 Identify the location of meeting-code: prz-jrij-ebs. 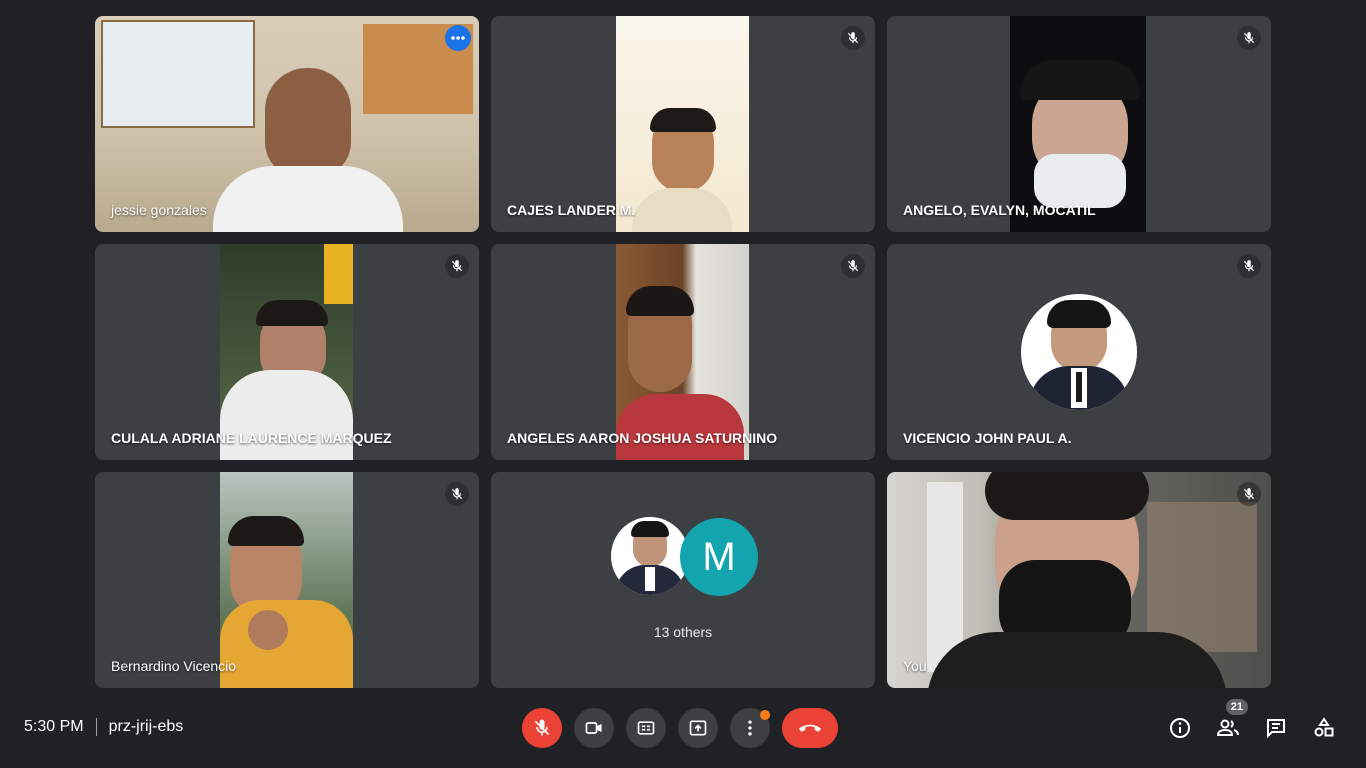
(146, 726).